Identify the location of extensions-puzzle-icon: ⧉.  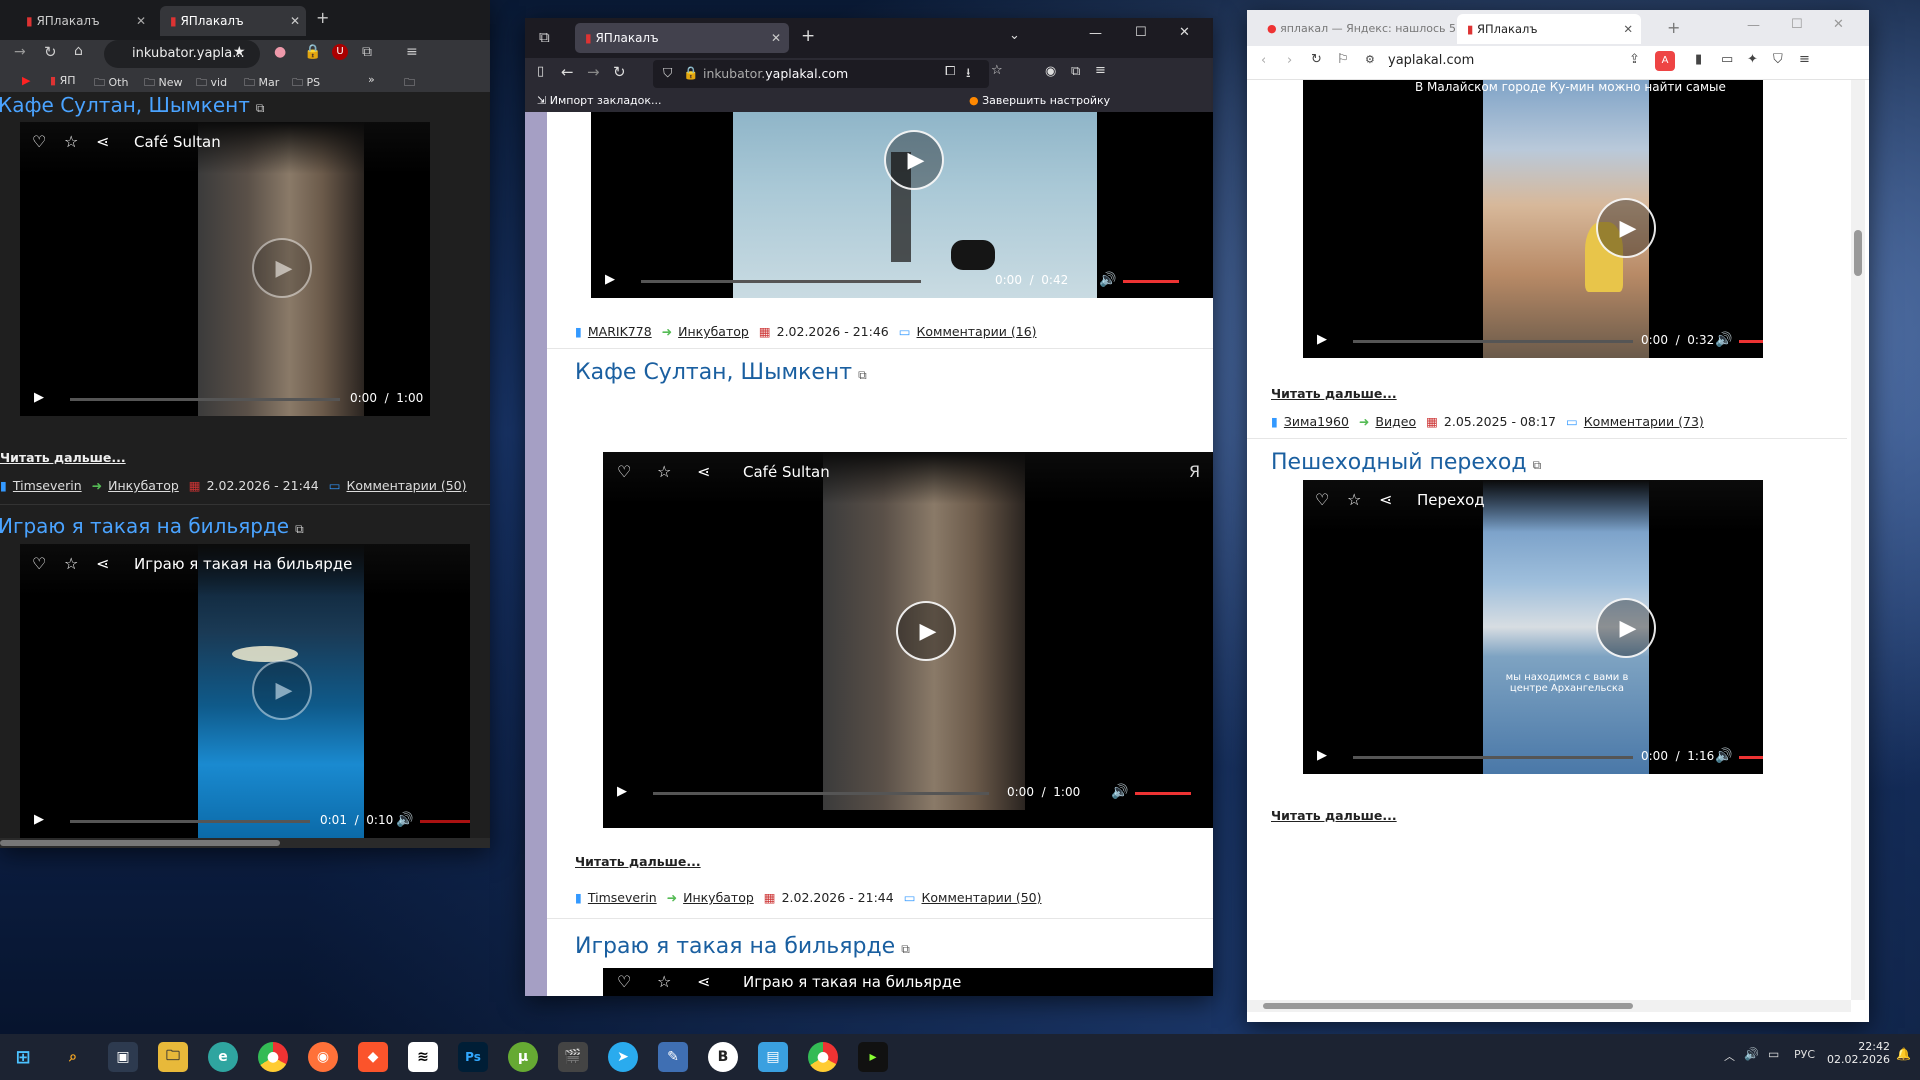
(367, 52).